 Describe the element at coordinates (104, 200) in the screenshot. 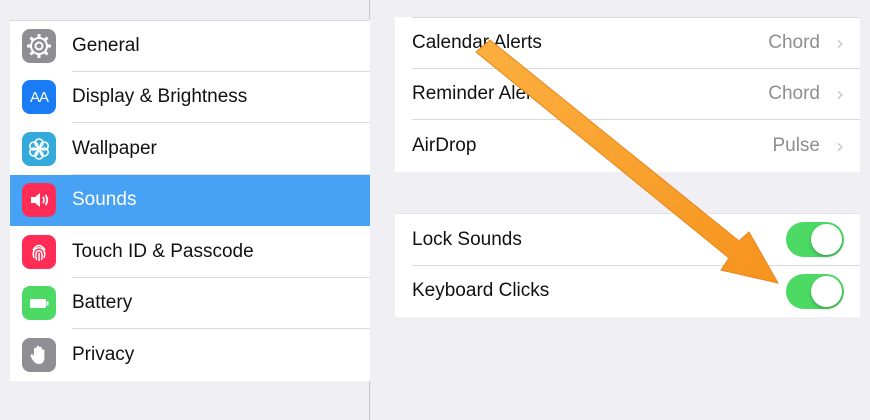

I see `sidebar-item-label: Sounds` at that location.